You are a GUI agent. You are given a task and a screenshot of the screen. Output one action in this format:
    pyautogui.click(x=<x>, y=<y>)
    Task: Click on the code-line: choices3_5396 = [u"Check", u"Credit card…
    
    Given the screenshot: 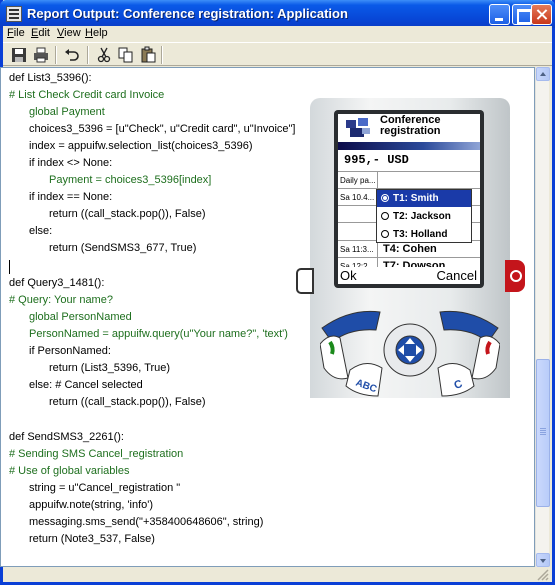 What is the action you would take?
    pyautogui.click(x=162, y=129)
    